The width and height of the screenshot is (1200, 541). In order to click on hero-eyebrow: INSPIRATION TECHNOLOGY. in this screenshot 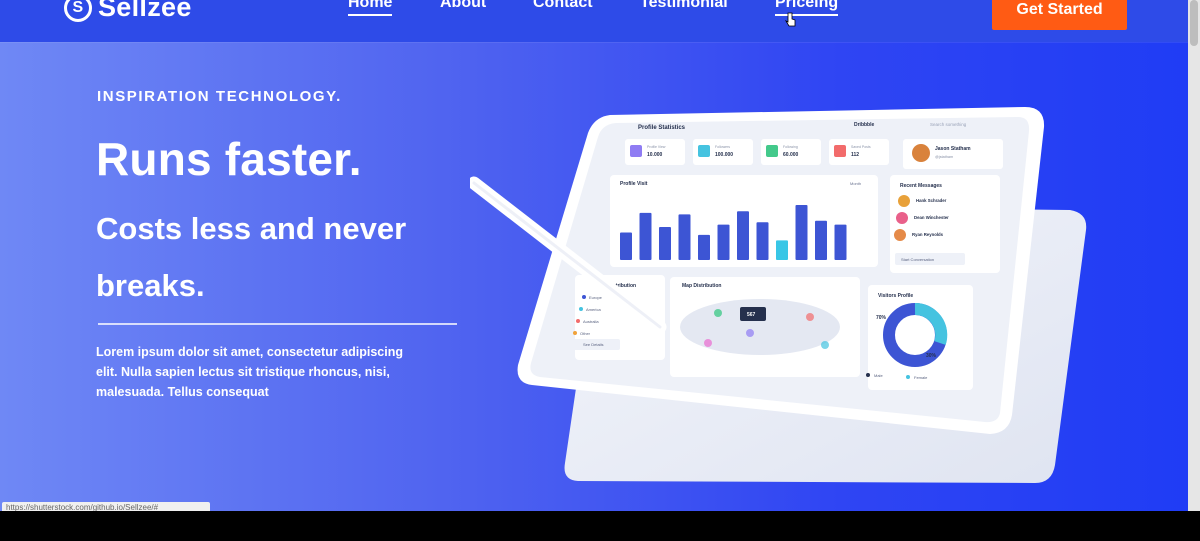, I will do `click(219, 96)`.